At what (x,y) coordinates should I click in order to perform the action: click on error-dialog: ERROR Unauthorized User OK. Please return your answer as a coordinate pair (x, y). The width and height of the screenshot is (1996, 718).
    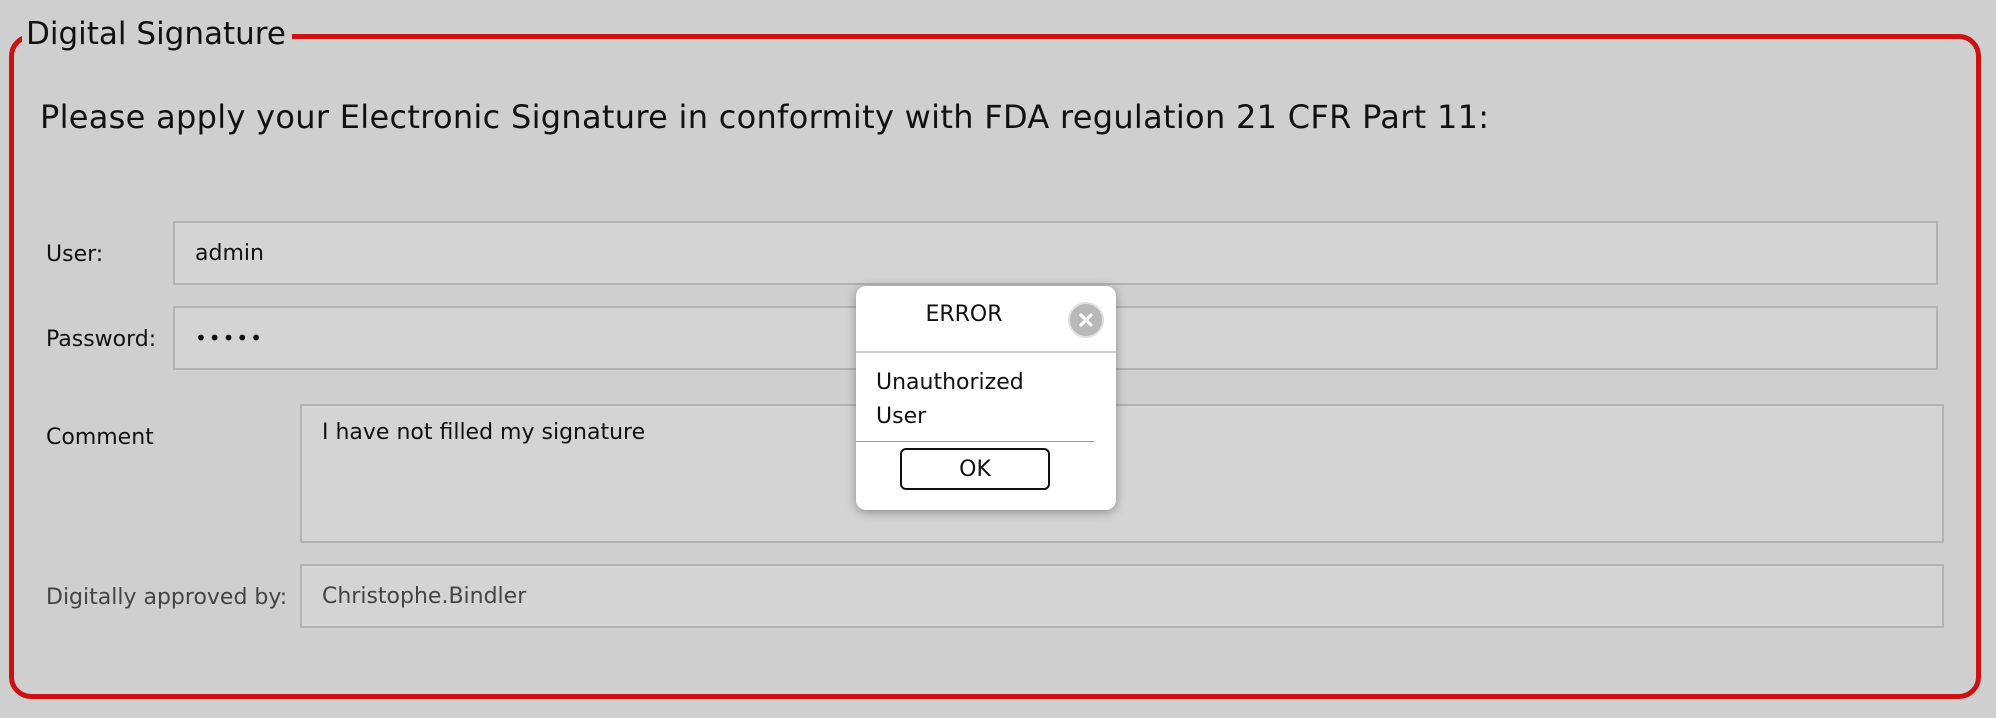
    Looking at the image, I should click on (986, 398).